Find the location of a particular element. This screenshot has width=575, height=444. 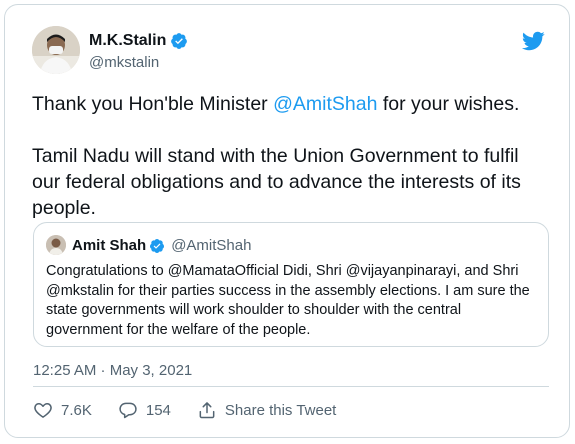

share-label: Share this Tweet is located at coordinates (280, 410).